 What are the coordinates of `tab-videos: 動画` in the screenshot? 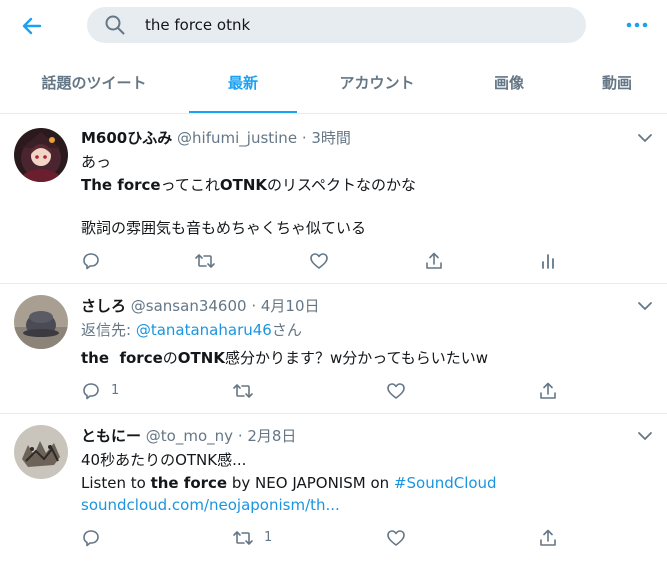 It's located at (617, 83).